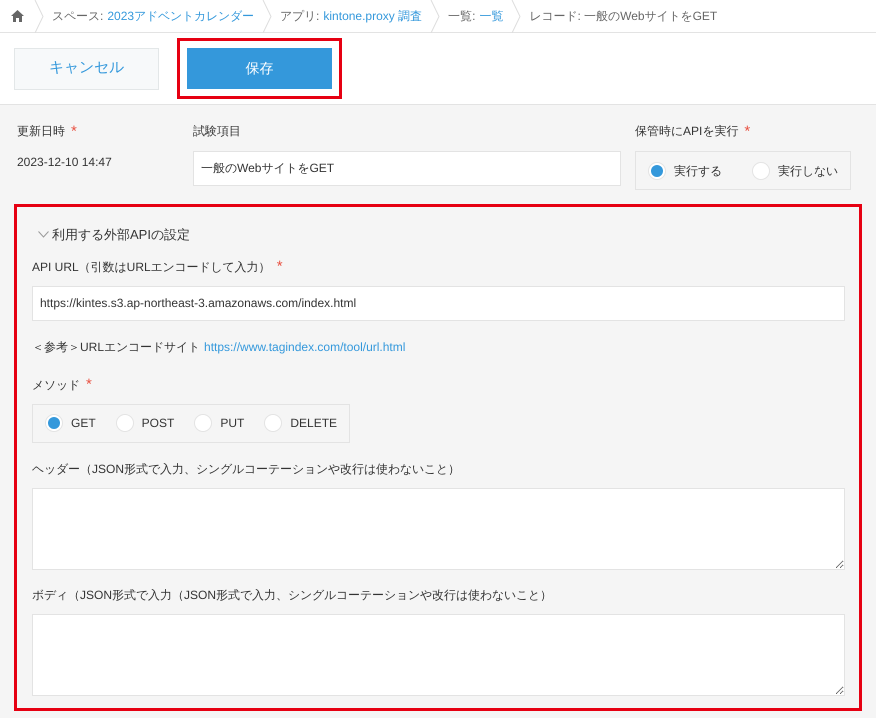  What do you see at coordinates (686, 131) in the screenshot?
I see `field-label: 保管時にAPIを実行` at bounding box center [686, 131].